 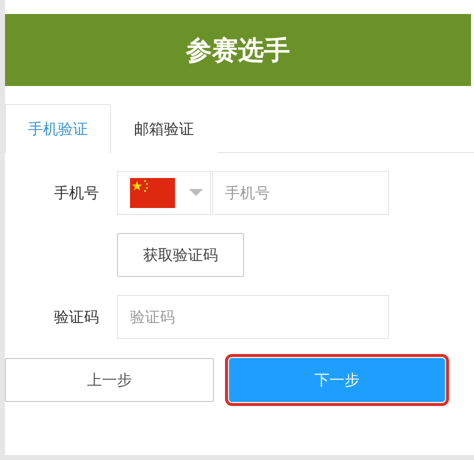 I want to click on field-label: 验证码, so click(x=76, y=317).